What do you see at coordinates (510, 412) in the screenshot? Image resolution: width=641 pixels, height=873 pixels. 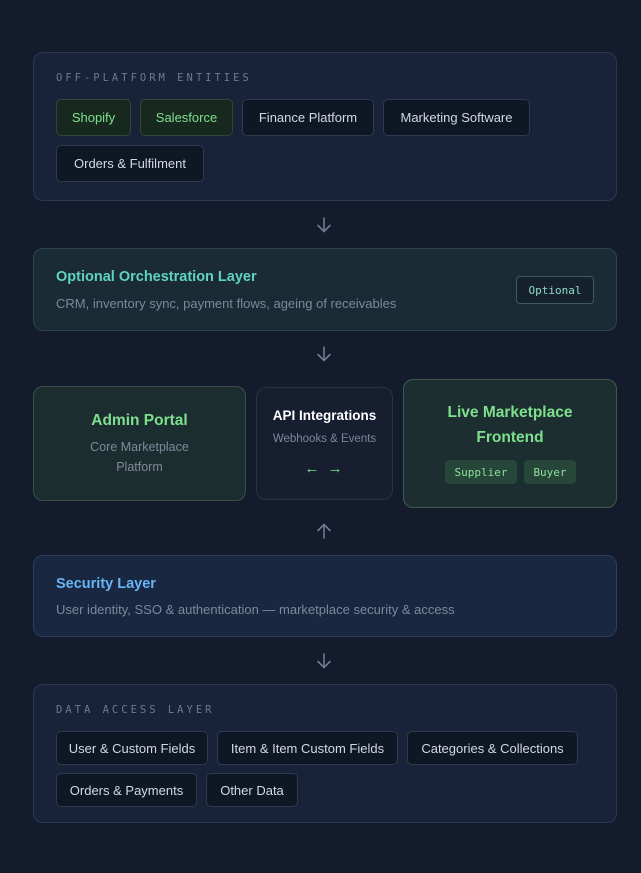 I see `live-marketplace-title-line1: Live Marketplace` at bounding box center [510, 412].